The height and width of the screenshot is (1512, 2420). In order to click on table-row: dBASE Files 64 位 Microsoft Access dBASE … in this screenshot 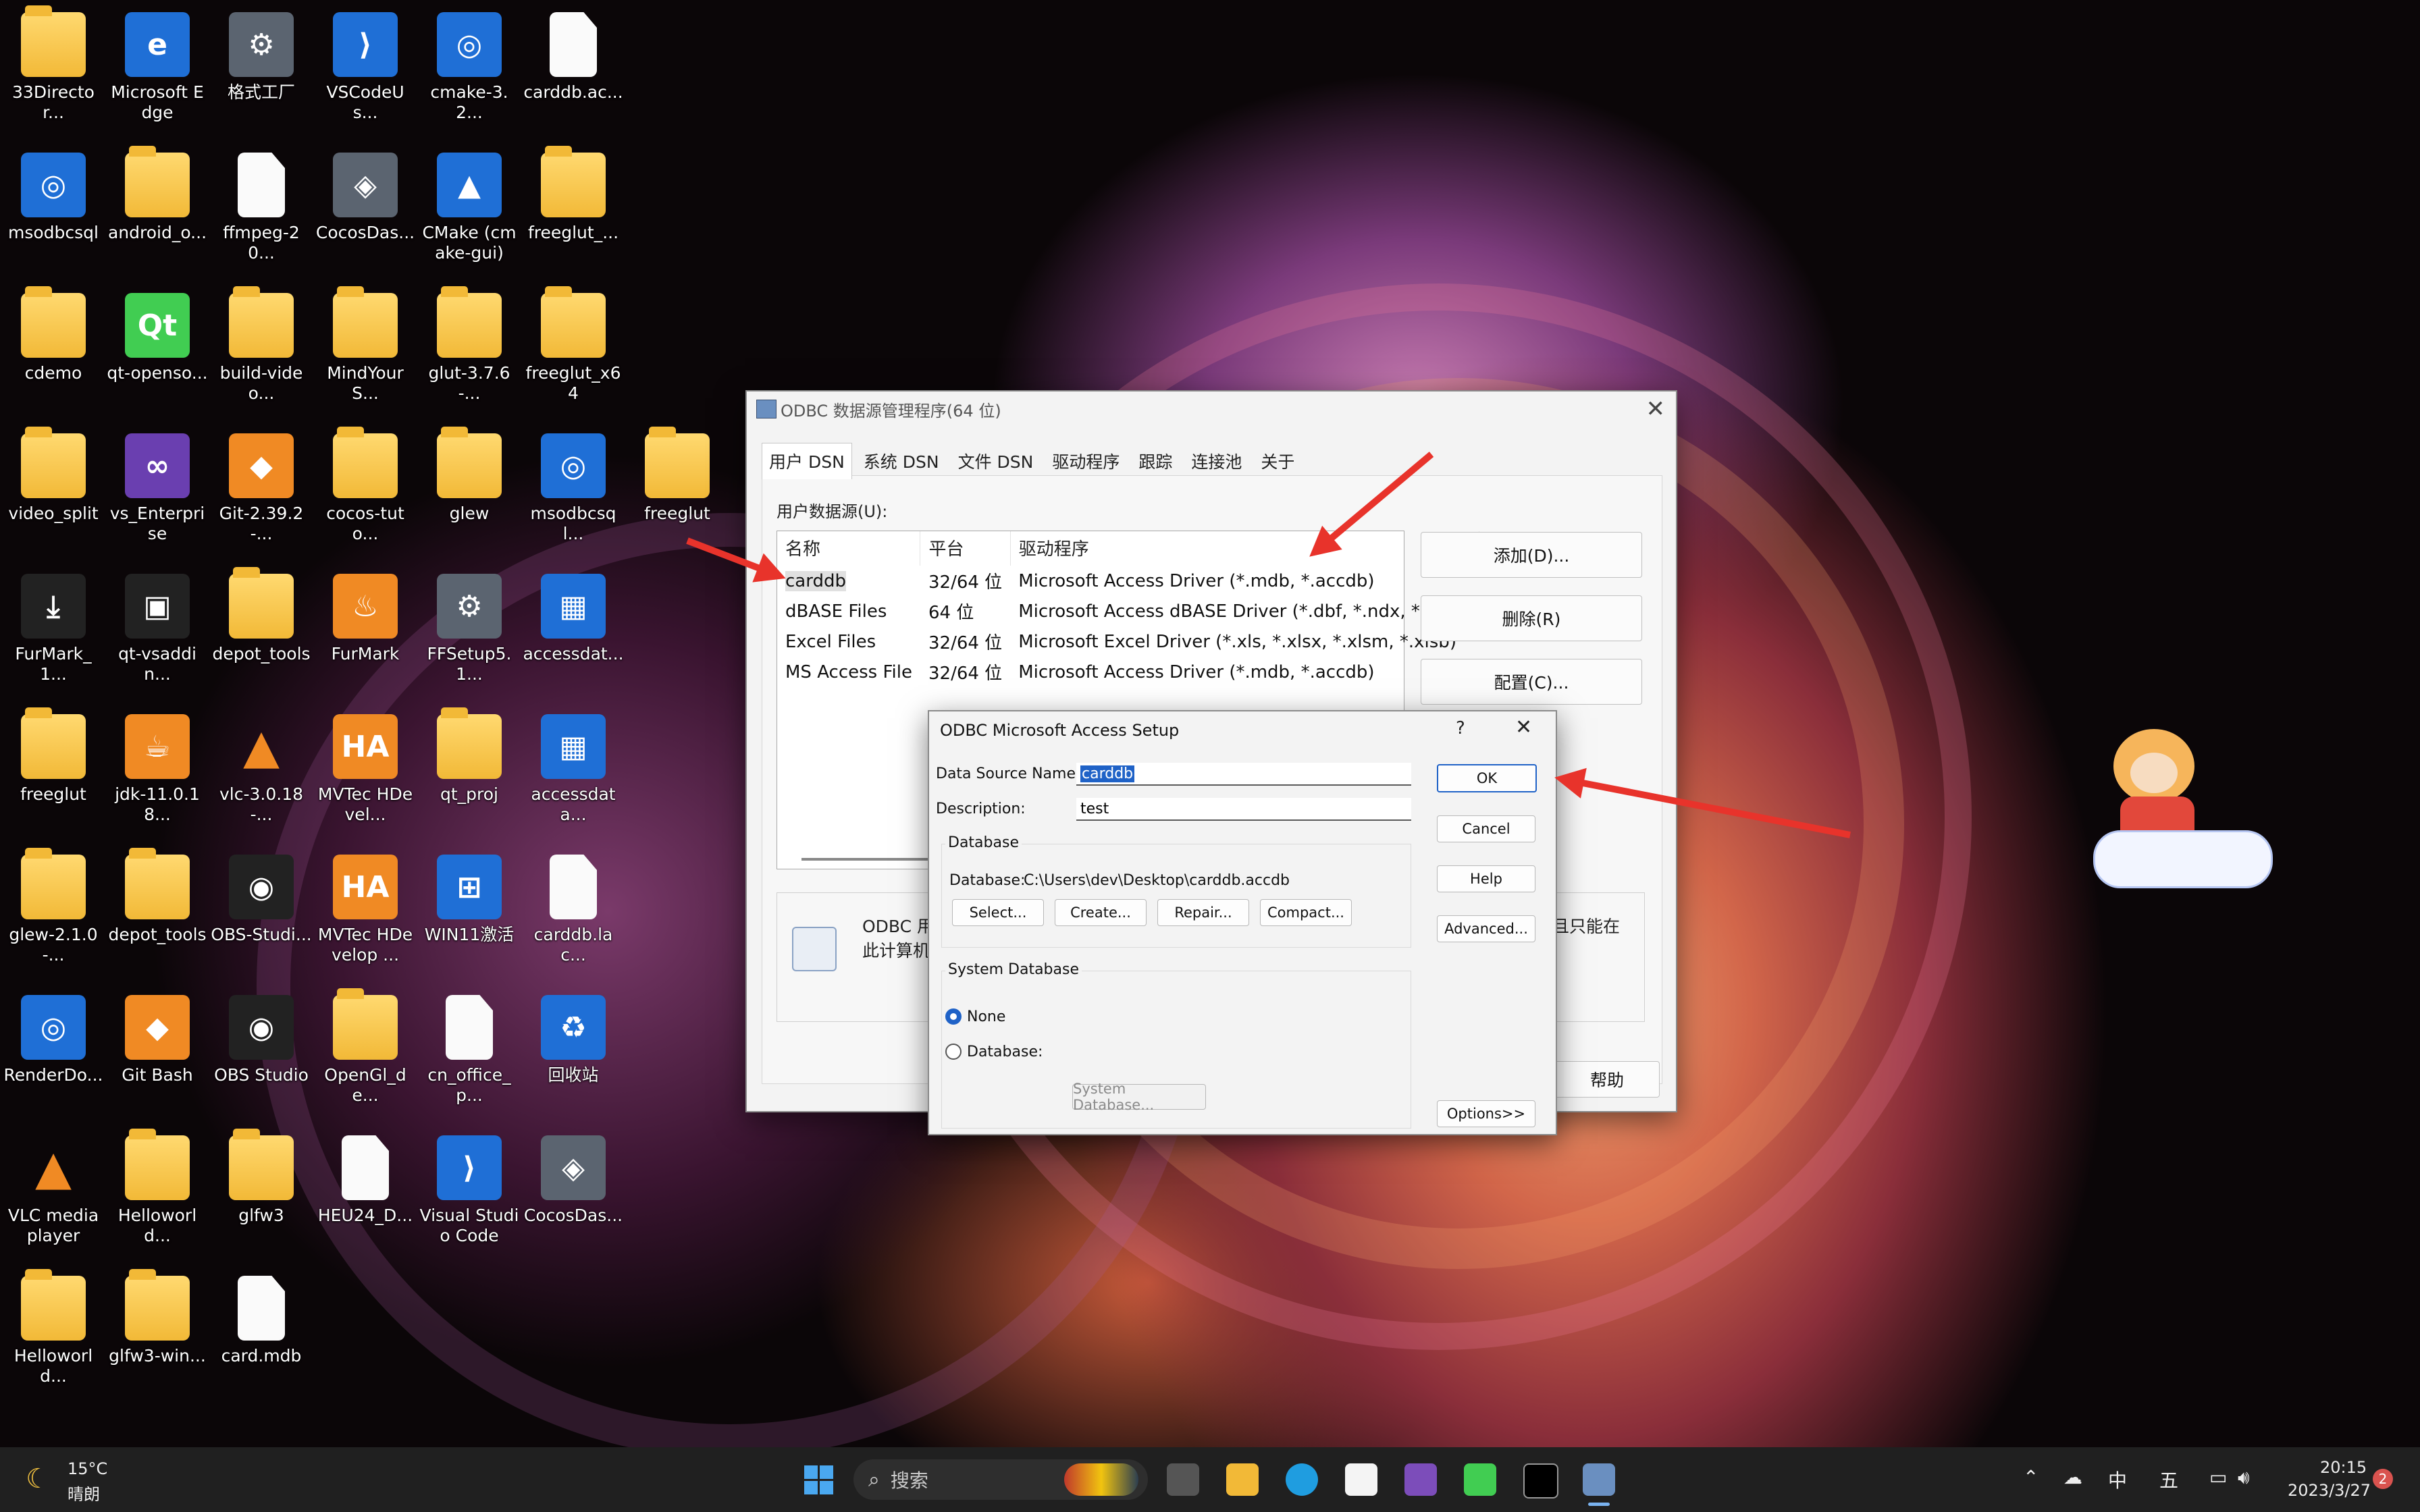, I will do `click(1128, 611)`.